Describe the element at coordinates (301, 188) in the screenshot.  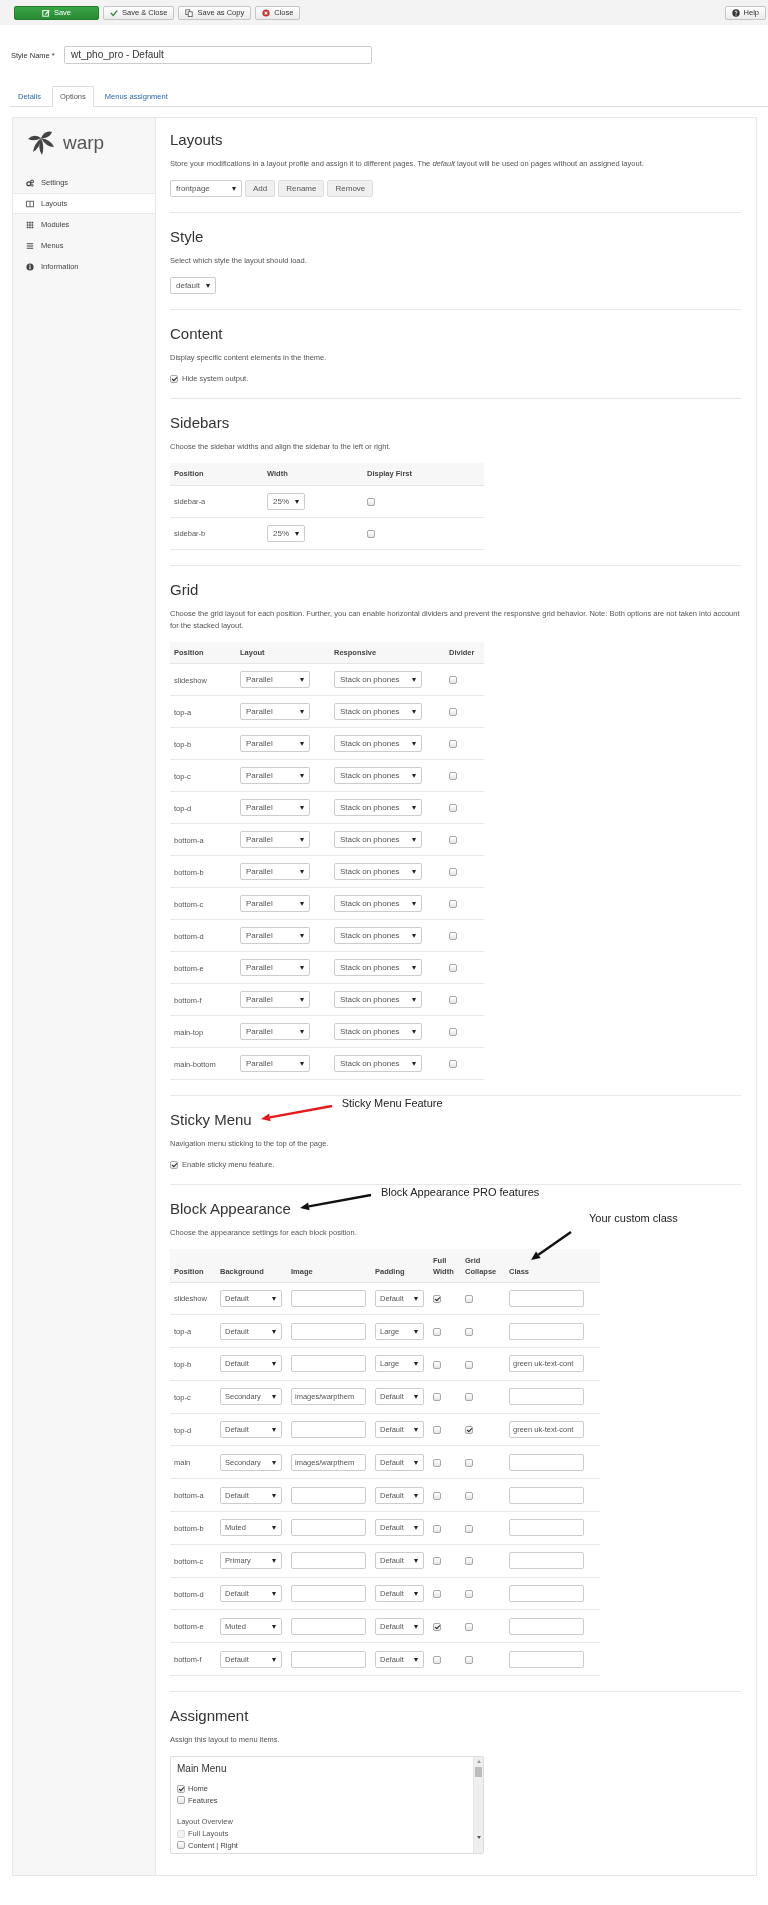
I see `button: Rename` at that location.